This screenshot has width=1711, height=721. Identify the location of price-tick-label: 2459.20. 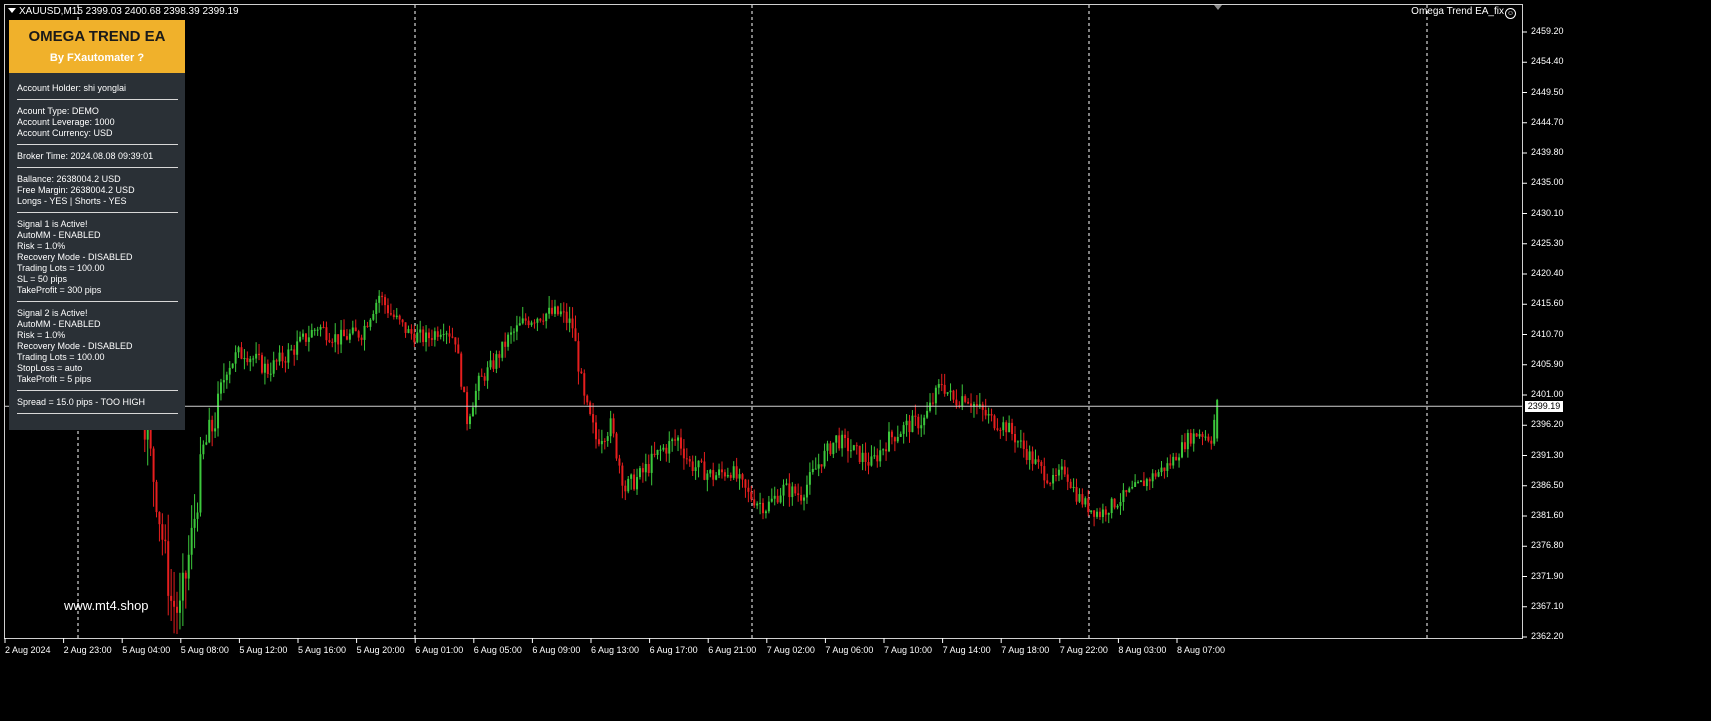
(1547, 31).